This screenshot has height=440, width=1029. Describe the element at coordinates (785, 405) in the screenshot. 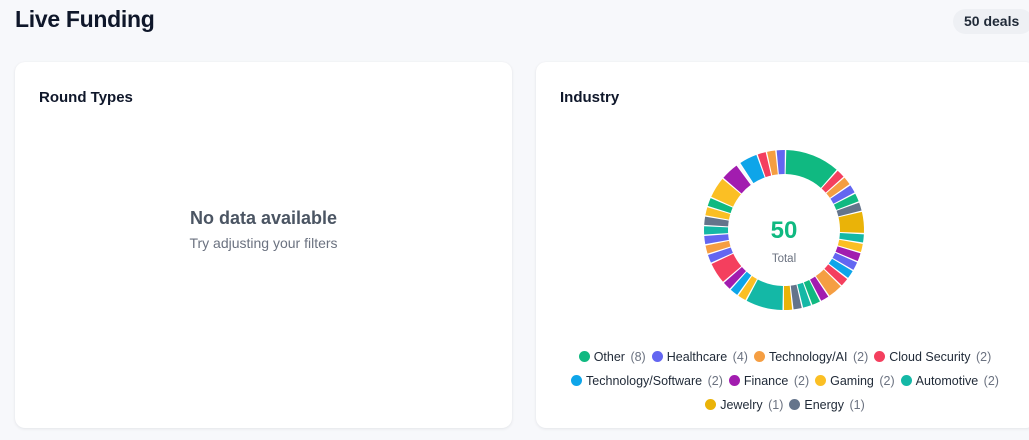

I see `legend-row: Jewelry (1) Energy (1)` at that location.